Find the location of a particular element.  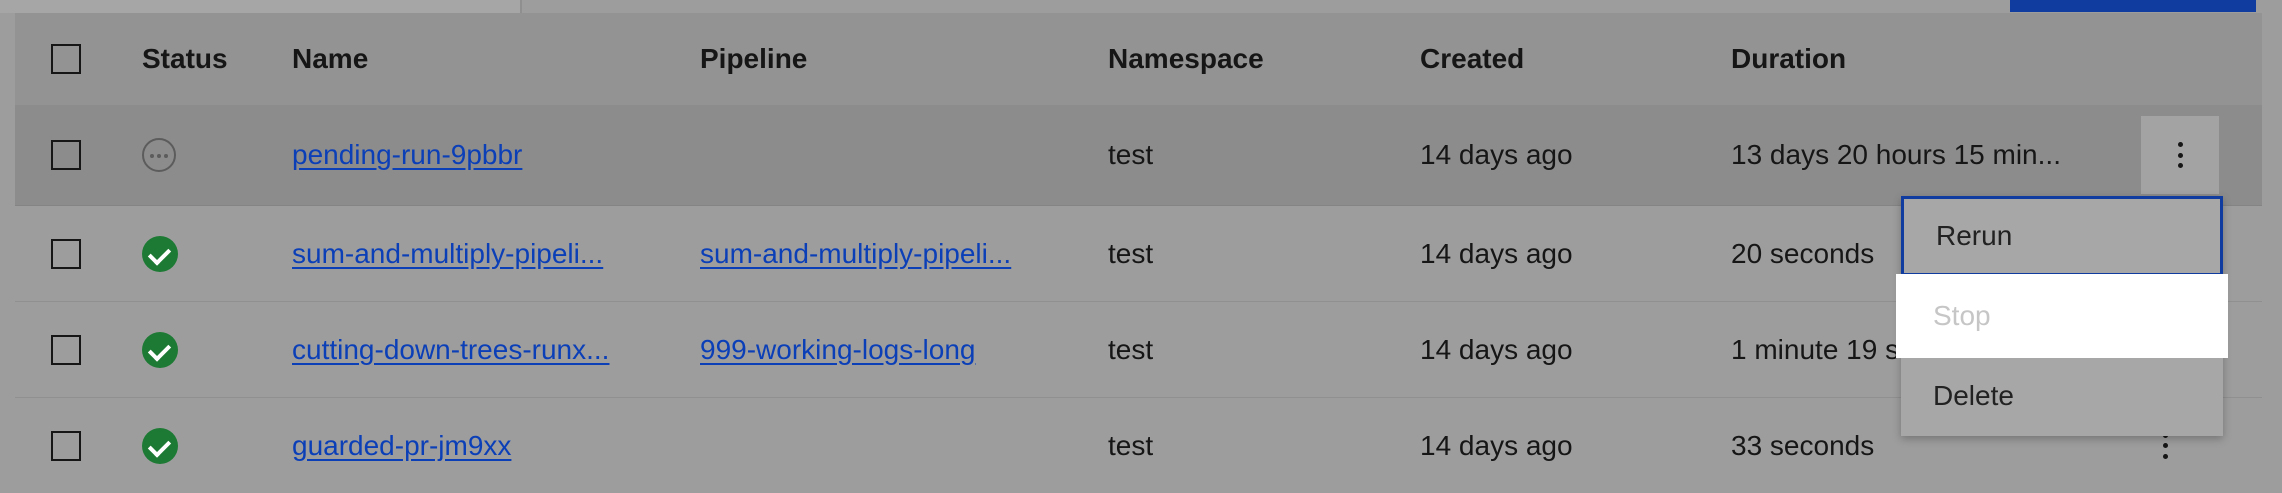

top-tab-area is located at coordinates (261, 6).